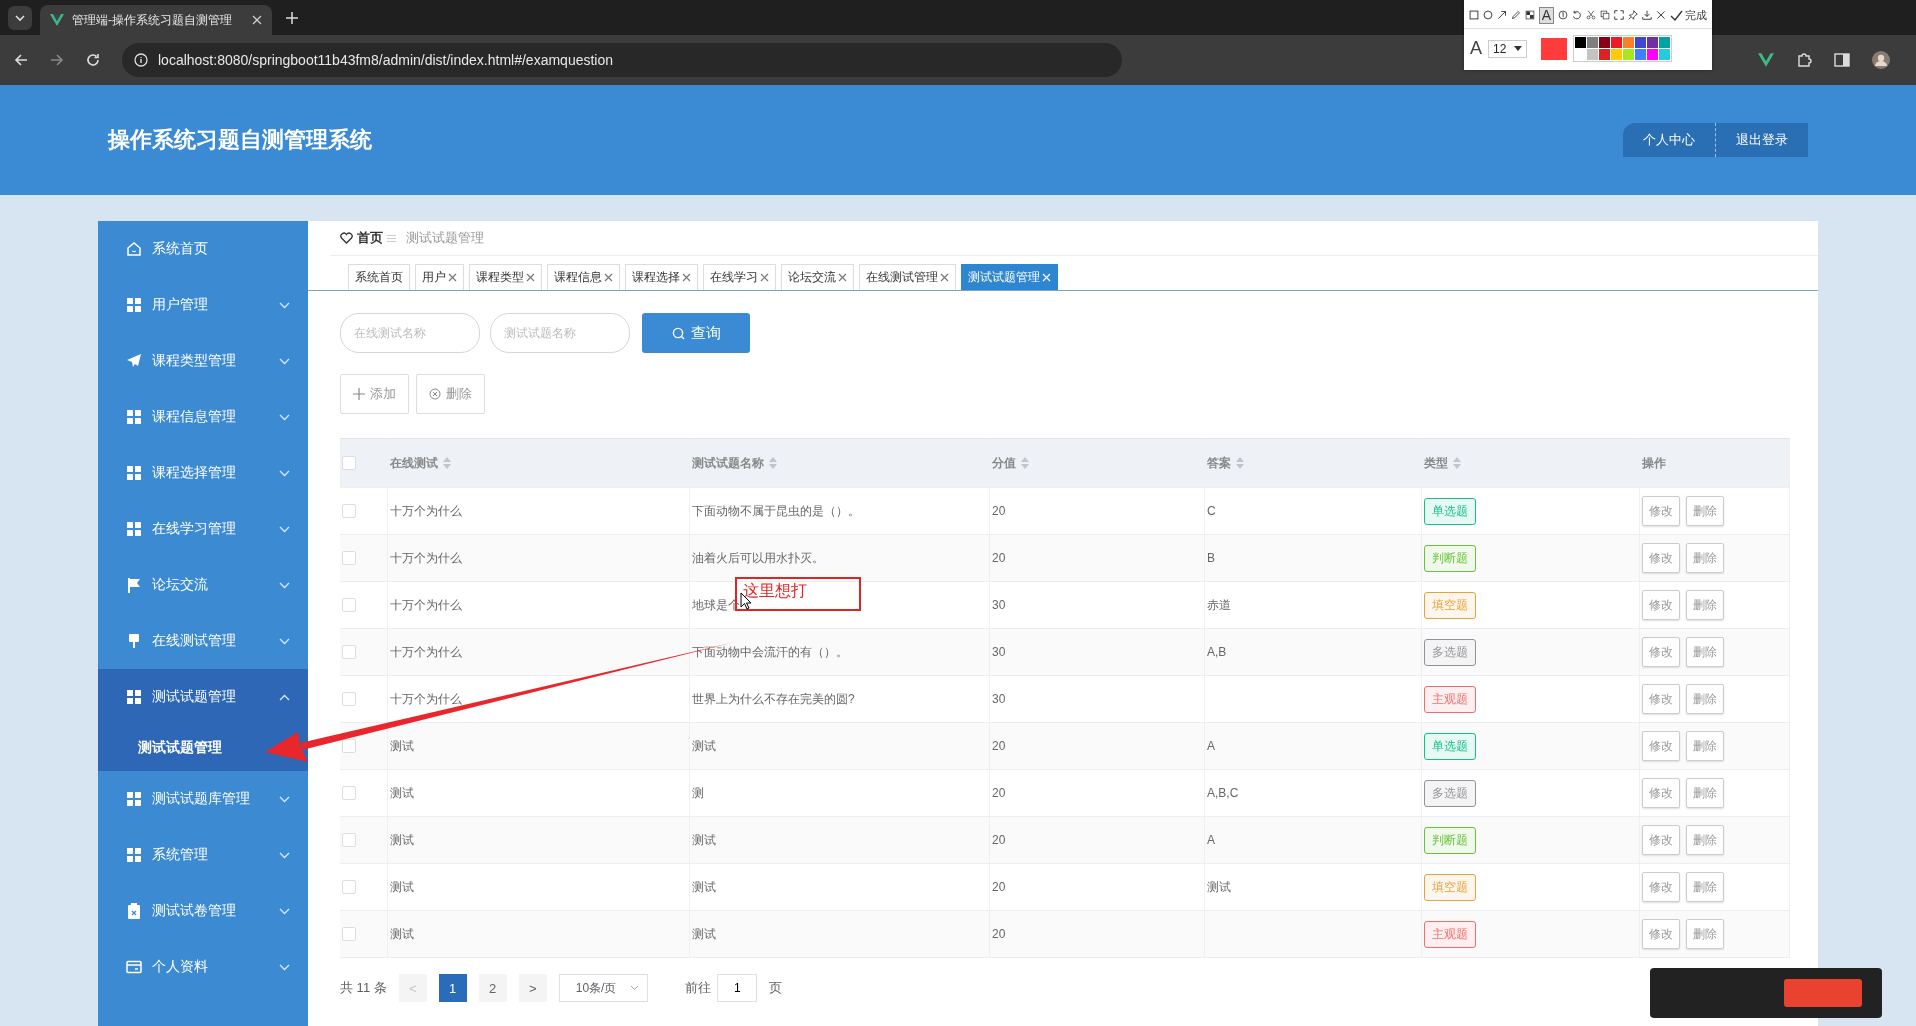  Describe the element at coordinates (737, 988) in the screenshot. I see `goto-page-field: 1` at that location.